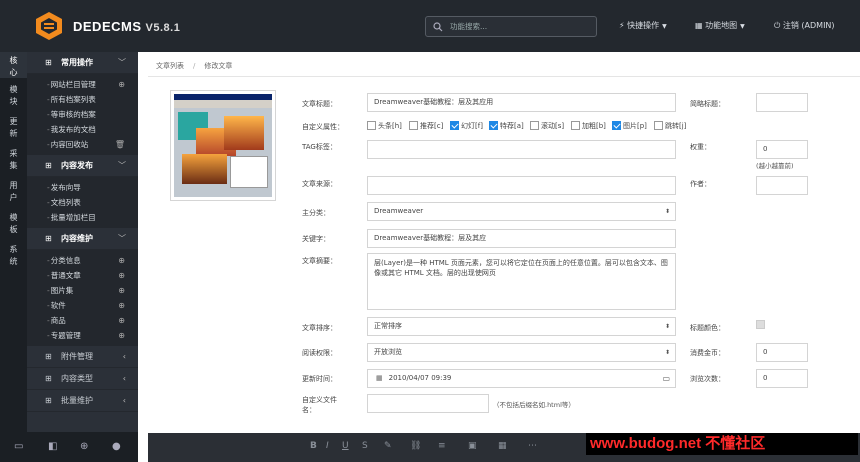  What do you see at coordinates (742, 26) in the screenshot?
I see `caret-down-icon: ▼` at bounding box center [742, 26].